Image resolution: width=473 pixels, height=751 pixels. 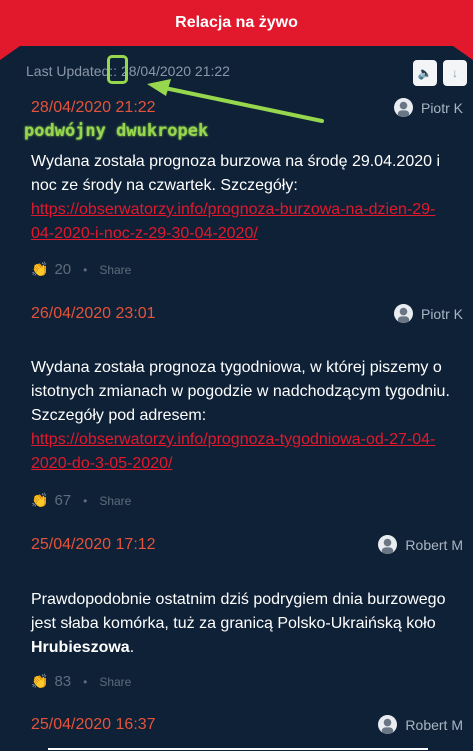 What do you see at coordinates (93, 313) in the screenshot?
I see `post-timestamp: 26/04/2020 23:01` at bounding box center [93, 313].